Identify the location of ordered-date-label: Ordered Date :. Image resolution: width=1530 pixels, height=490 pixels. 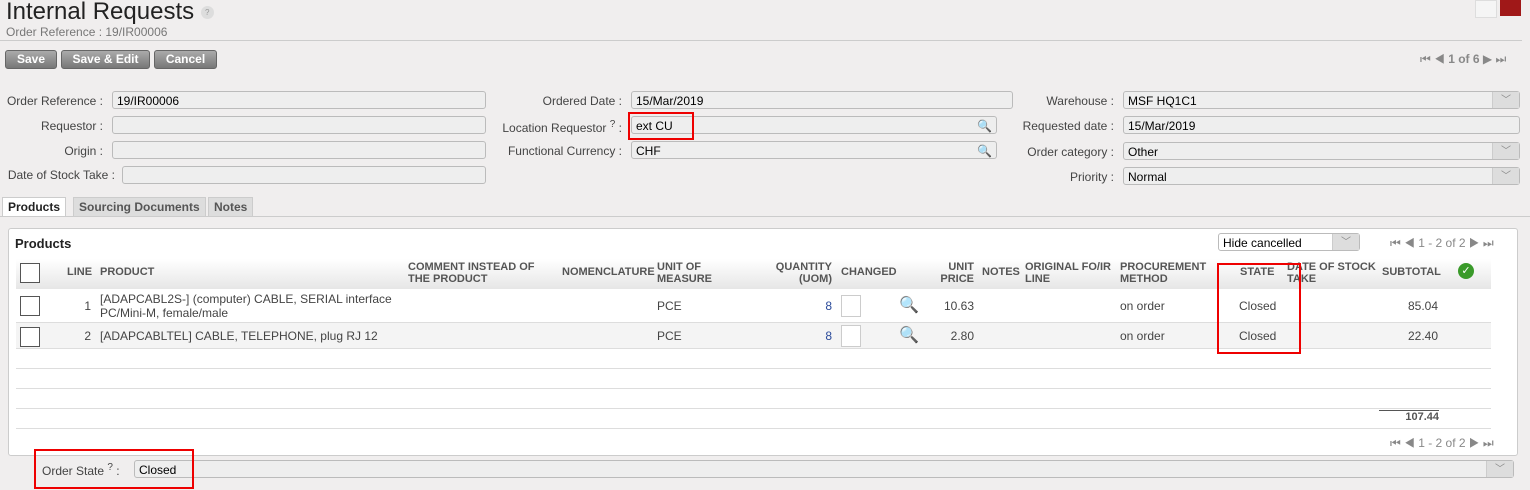
(582, 101).